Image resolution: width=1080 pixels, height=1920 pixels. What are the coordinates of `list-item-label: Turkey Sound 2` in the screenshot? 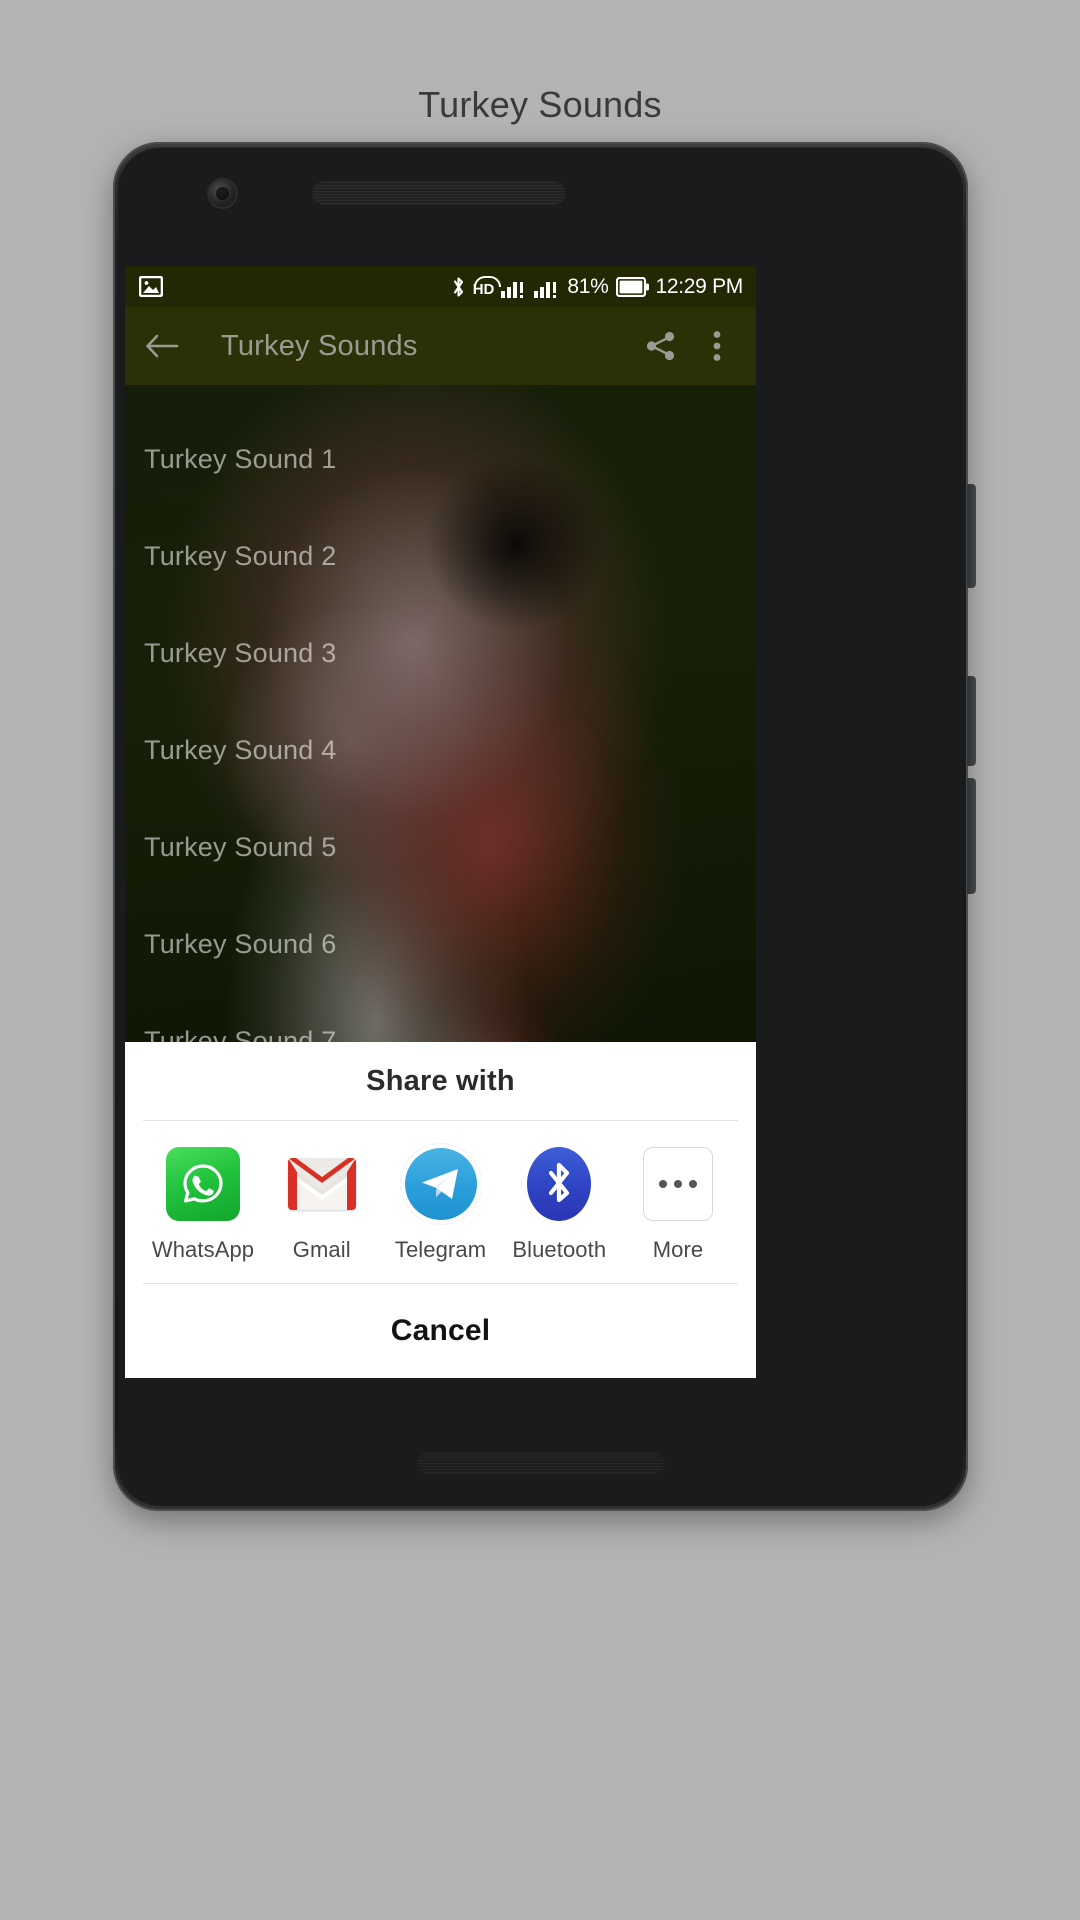 It's located at (240, 556).